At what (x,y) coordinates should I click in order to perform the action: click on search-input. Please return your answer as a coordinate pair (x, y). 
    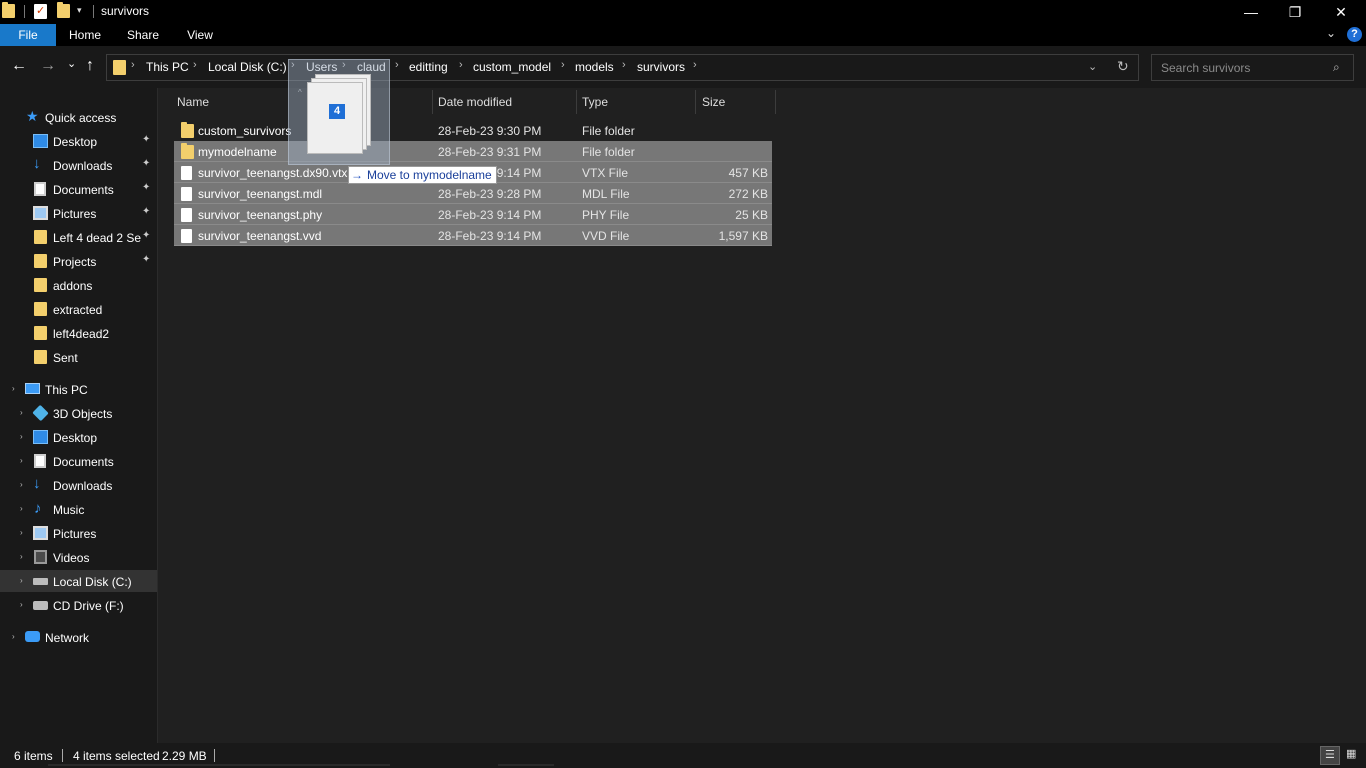
    Looking at the image, I should click on (1239, 67).